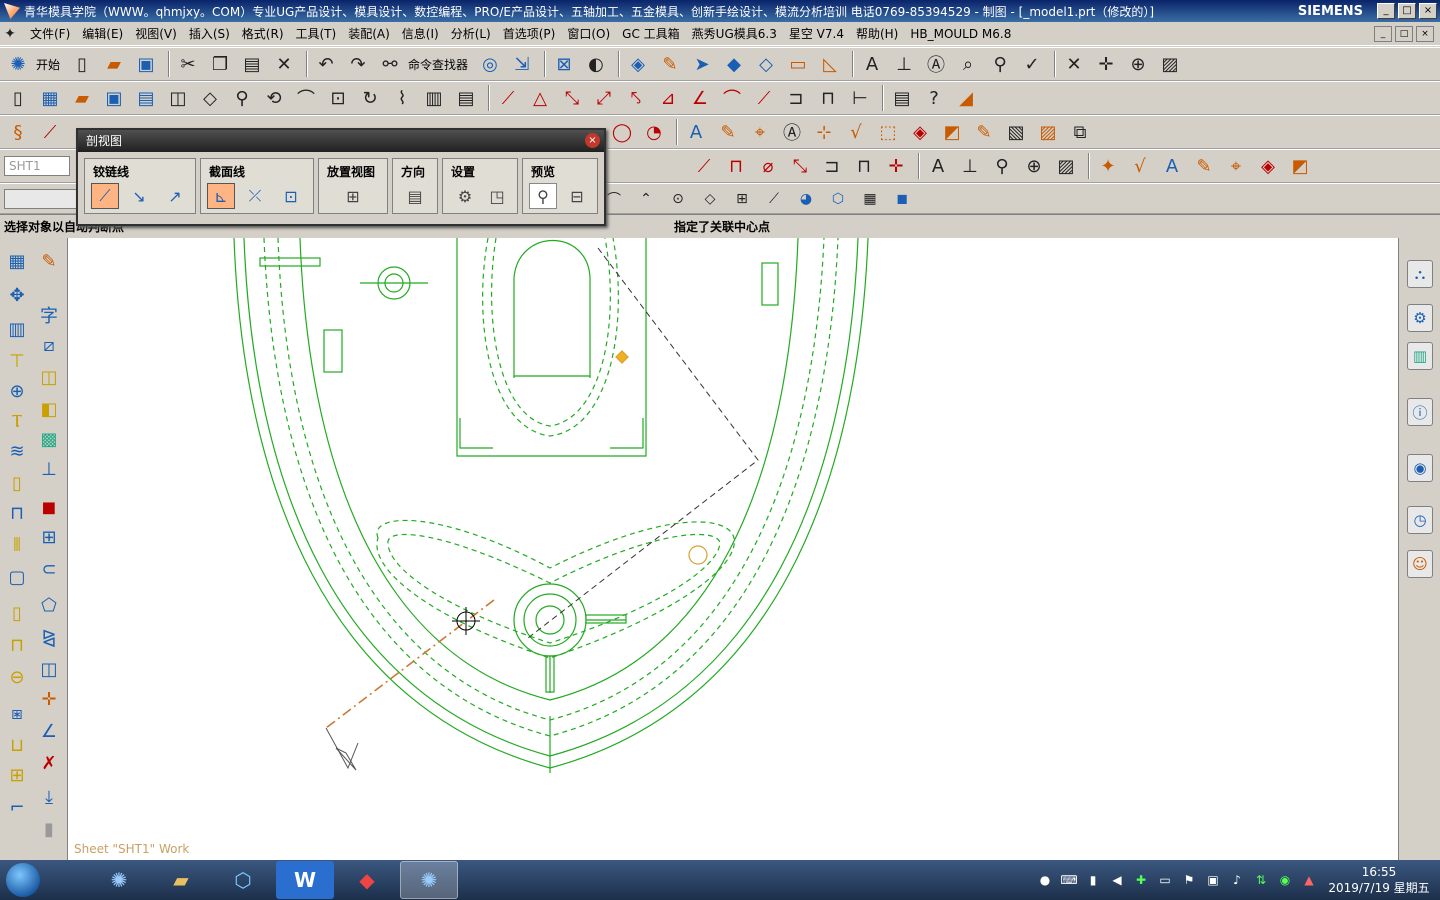 The width and height of the screenshot is (1440, 900). Describe the element at coordinates (49, 699) in the screenshot. I see `axis-icon: ✛` at that location.